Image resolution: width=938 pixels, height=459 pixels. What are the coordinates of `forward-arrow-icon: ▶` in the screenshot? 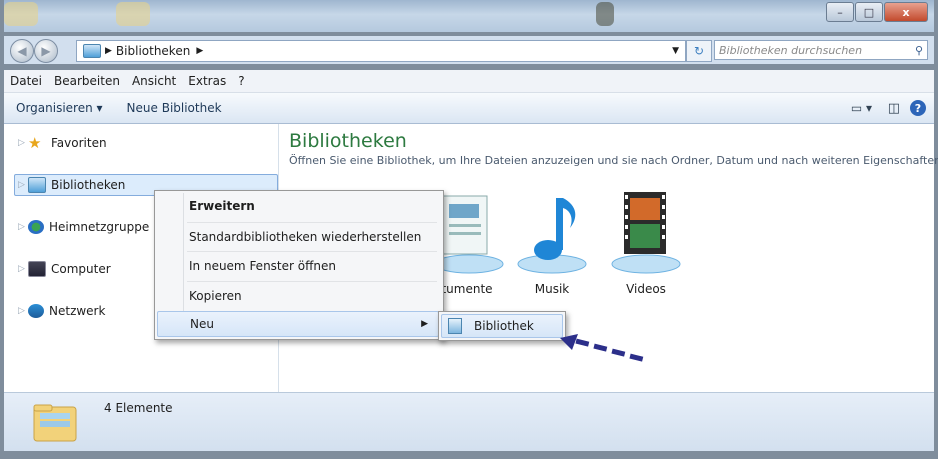 It's located at (46, 51).